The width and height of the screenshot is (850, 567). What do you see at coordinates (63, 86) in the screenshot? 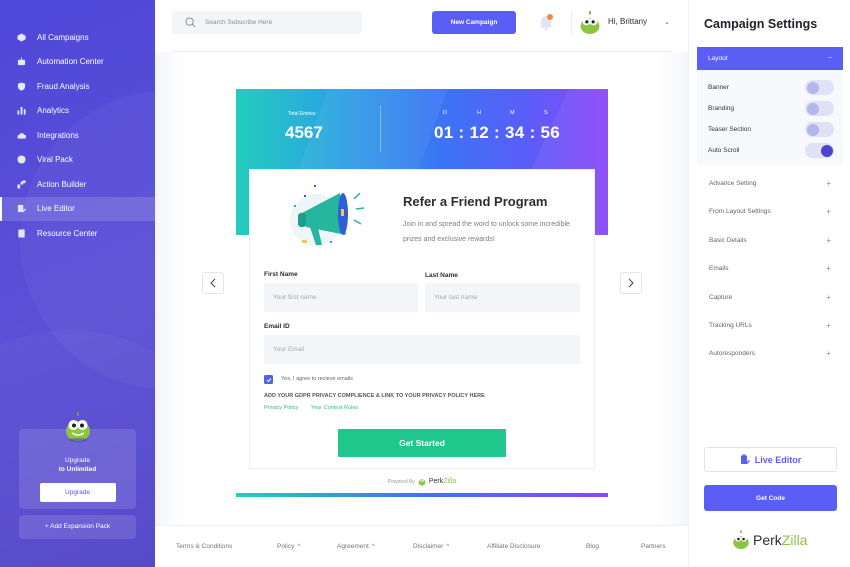
I see `sidebar-item-label: Fraud Analysis` at bounding box center [63, 86].